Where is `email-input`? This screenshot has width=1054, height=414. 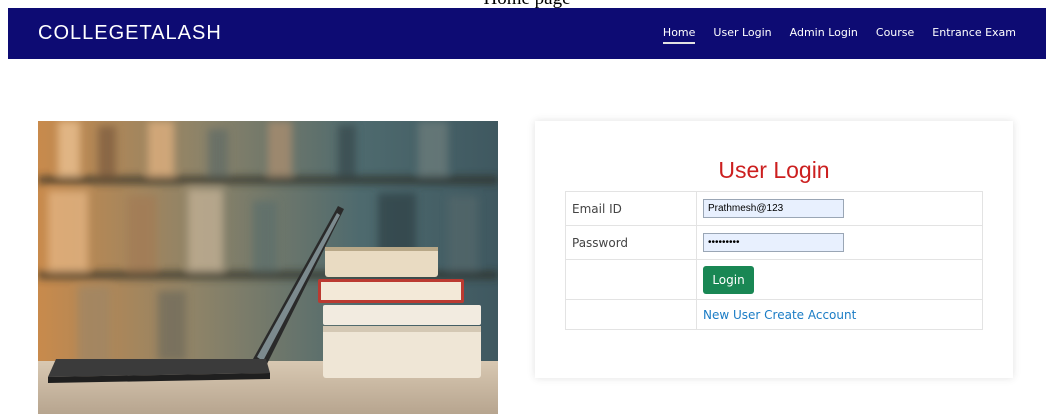 email-input is located at coordinates (773, 208).